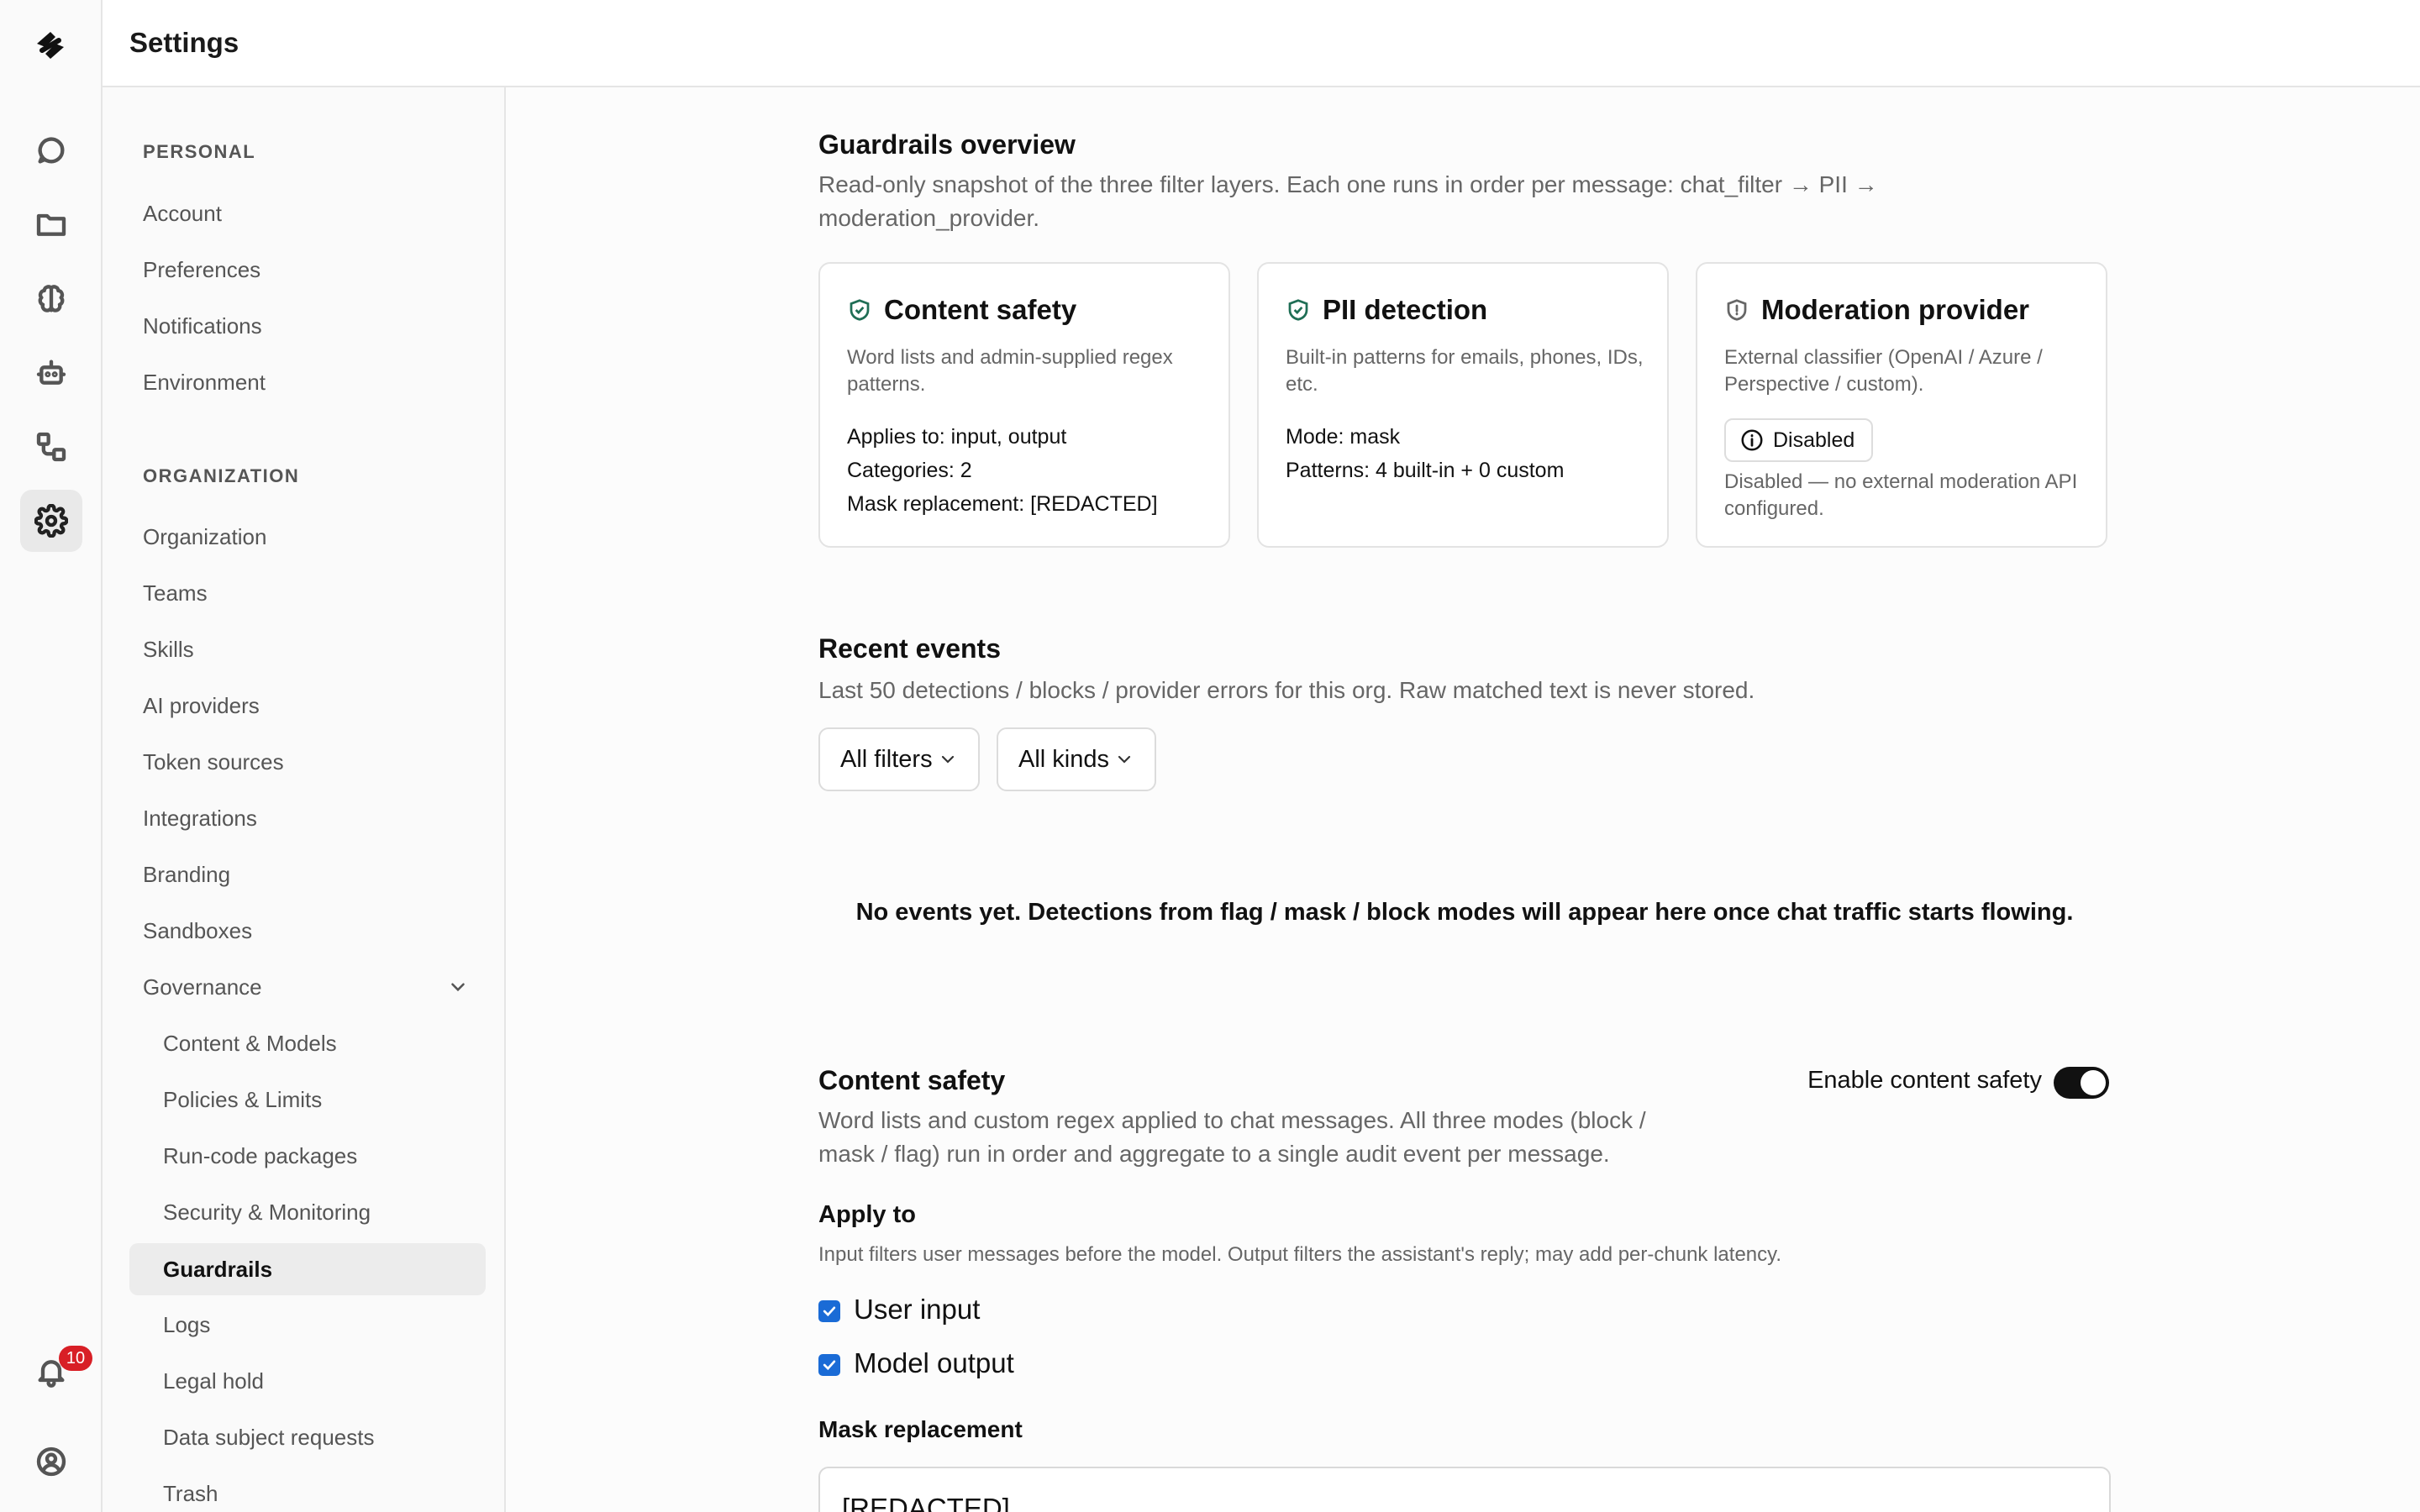 The image size is (2420, 1512). What do you see at coordinates (267, 1212) in the screenshot?
I see `nav-item-security-monitoring: Security & Monitoring` at bounding box center [267, 1212].